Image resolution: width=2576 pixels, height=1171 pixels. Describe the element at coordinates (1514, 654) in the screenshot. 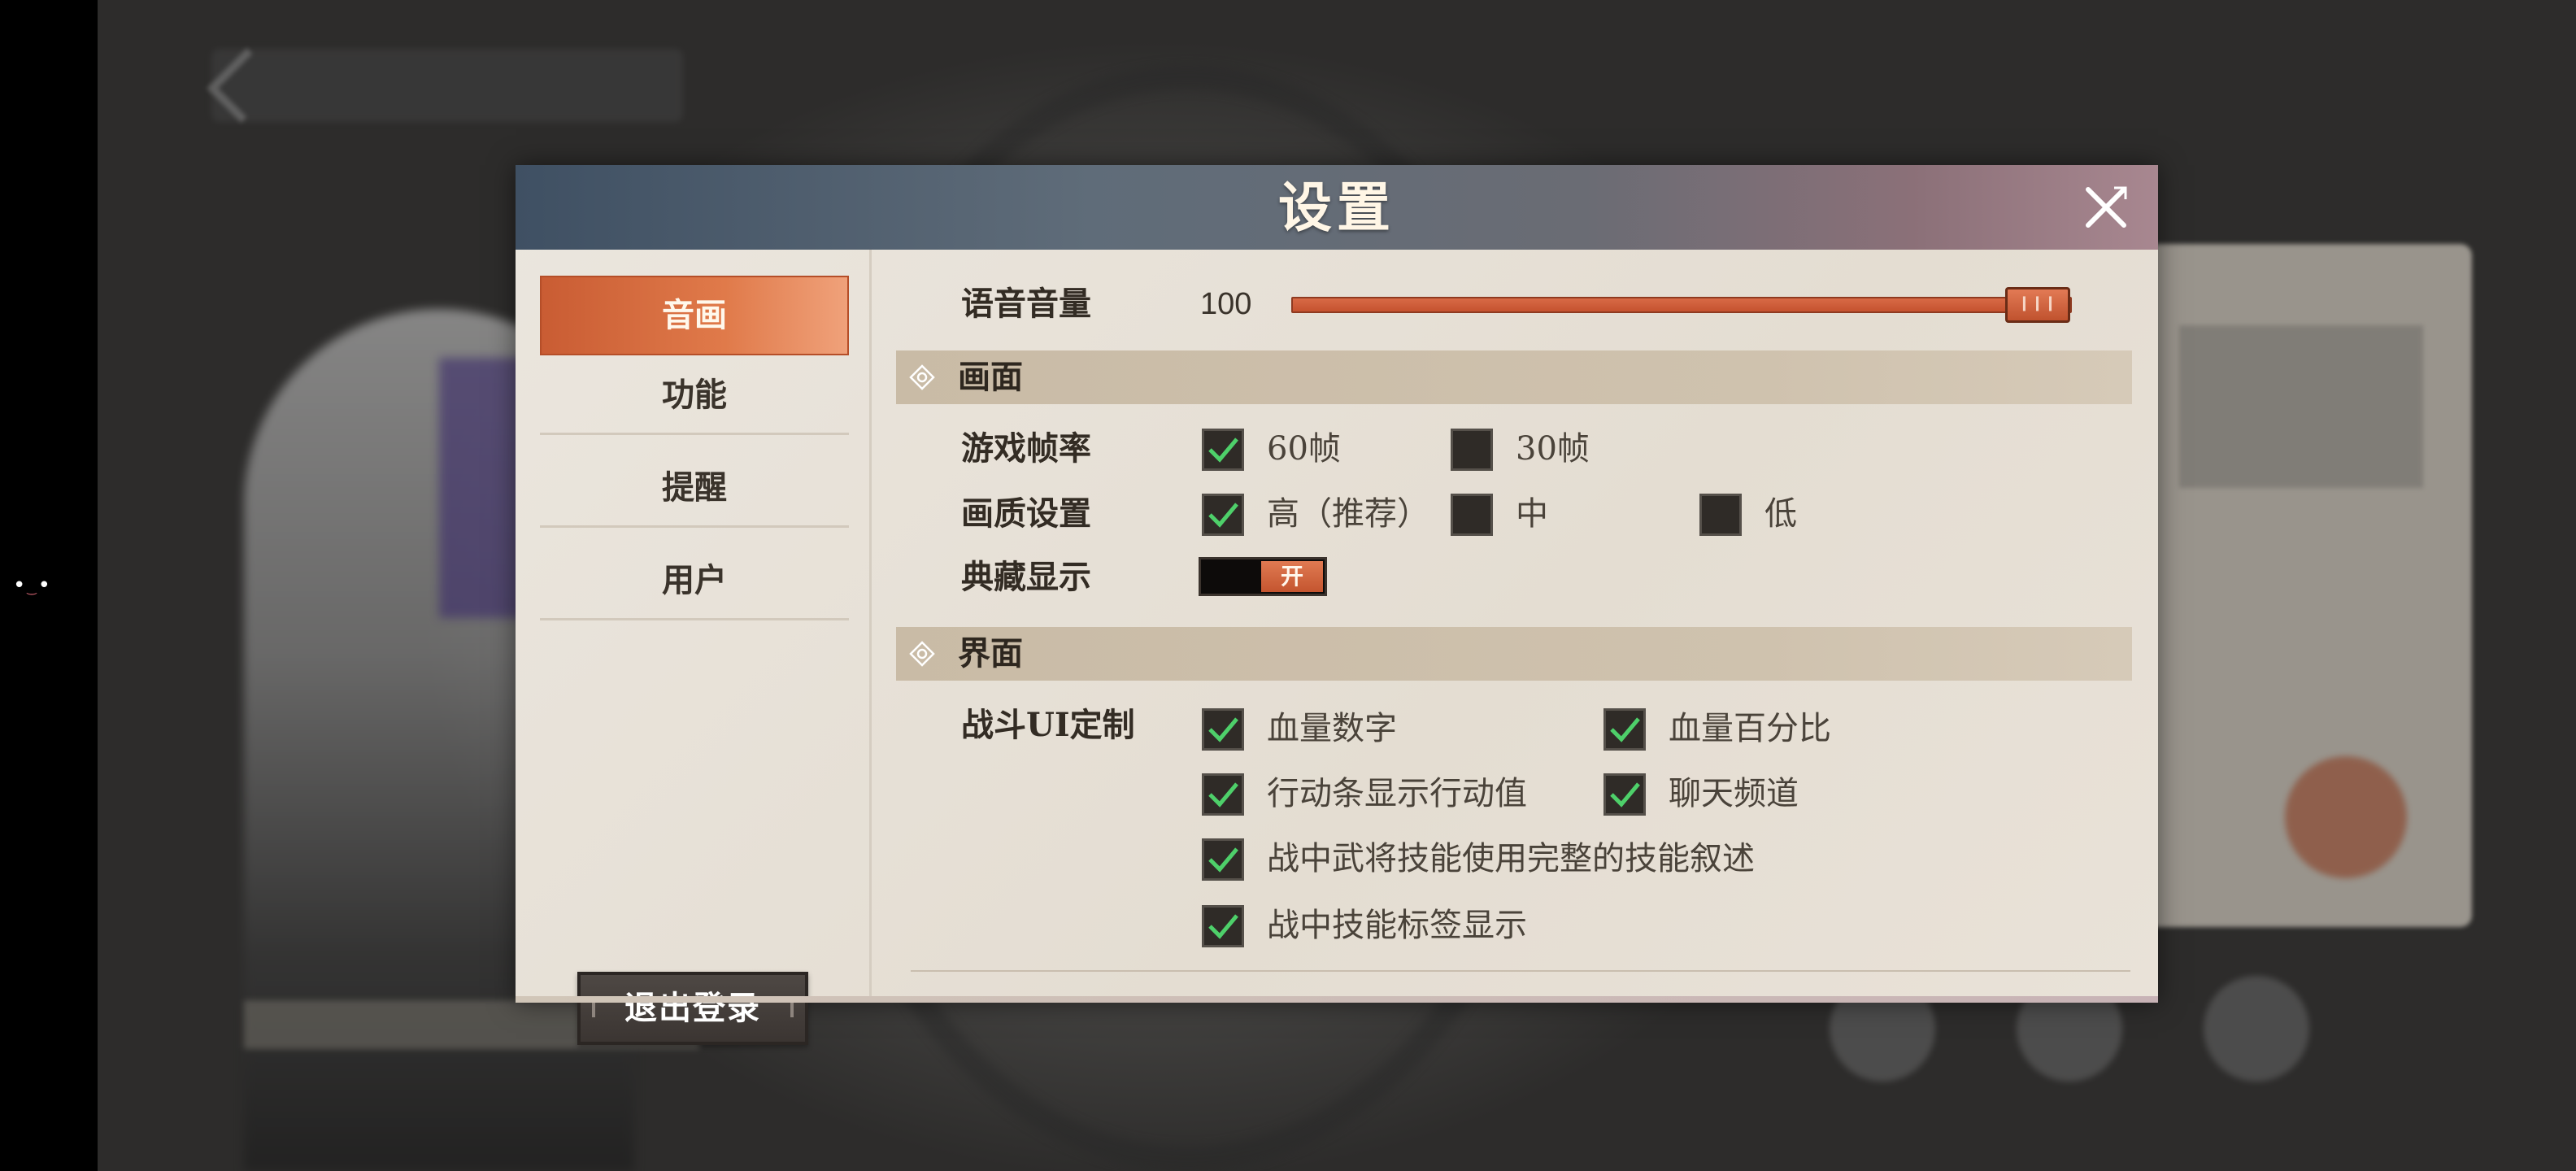

I see `section-header-interface: 界面` at that location.